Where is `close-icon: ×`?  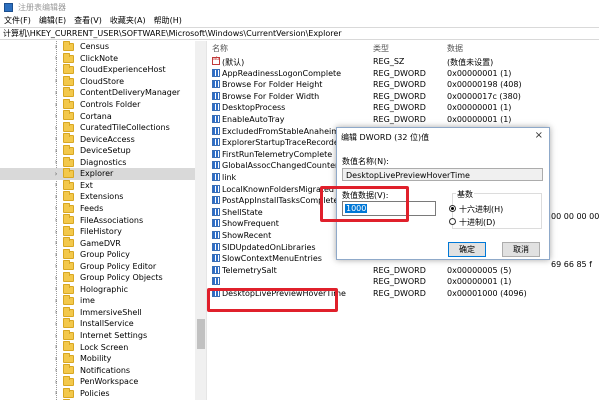
close-icon: × is located at coordinates (539, 135).